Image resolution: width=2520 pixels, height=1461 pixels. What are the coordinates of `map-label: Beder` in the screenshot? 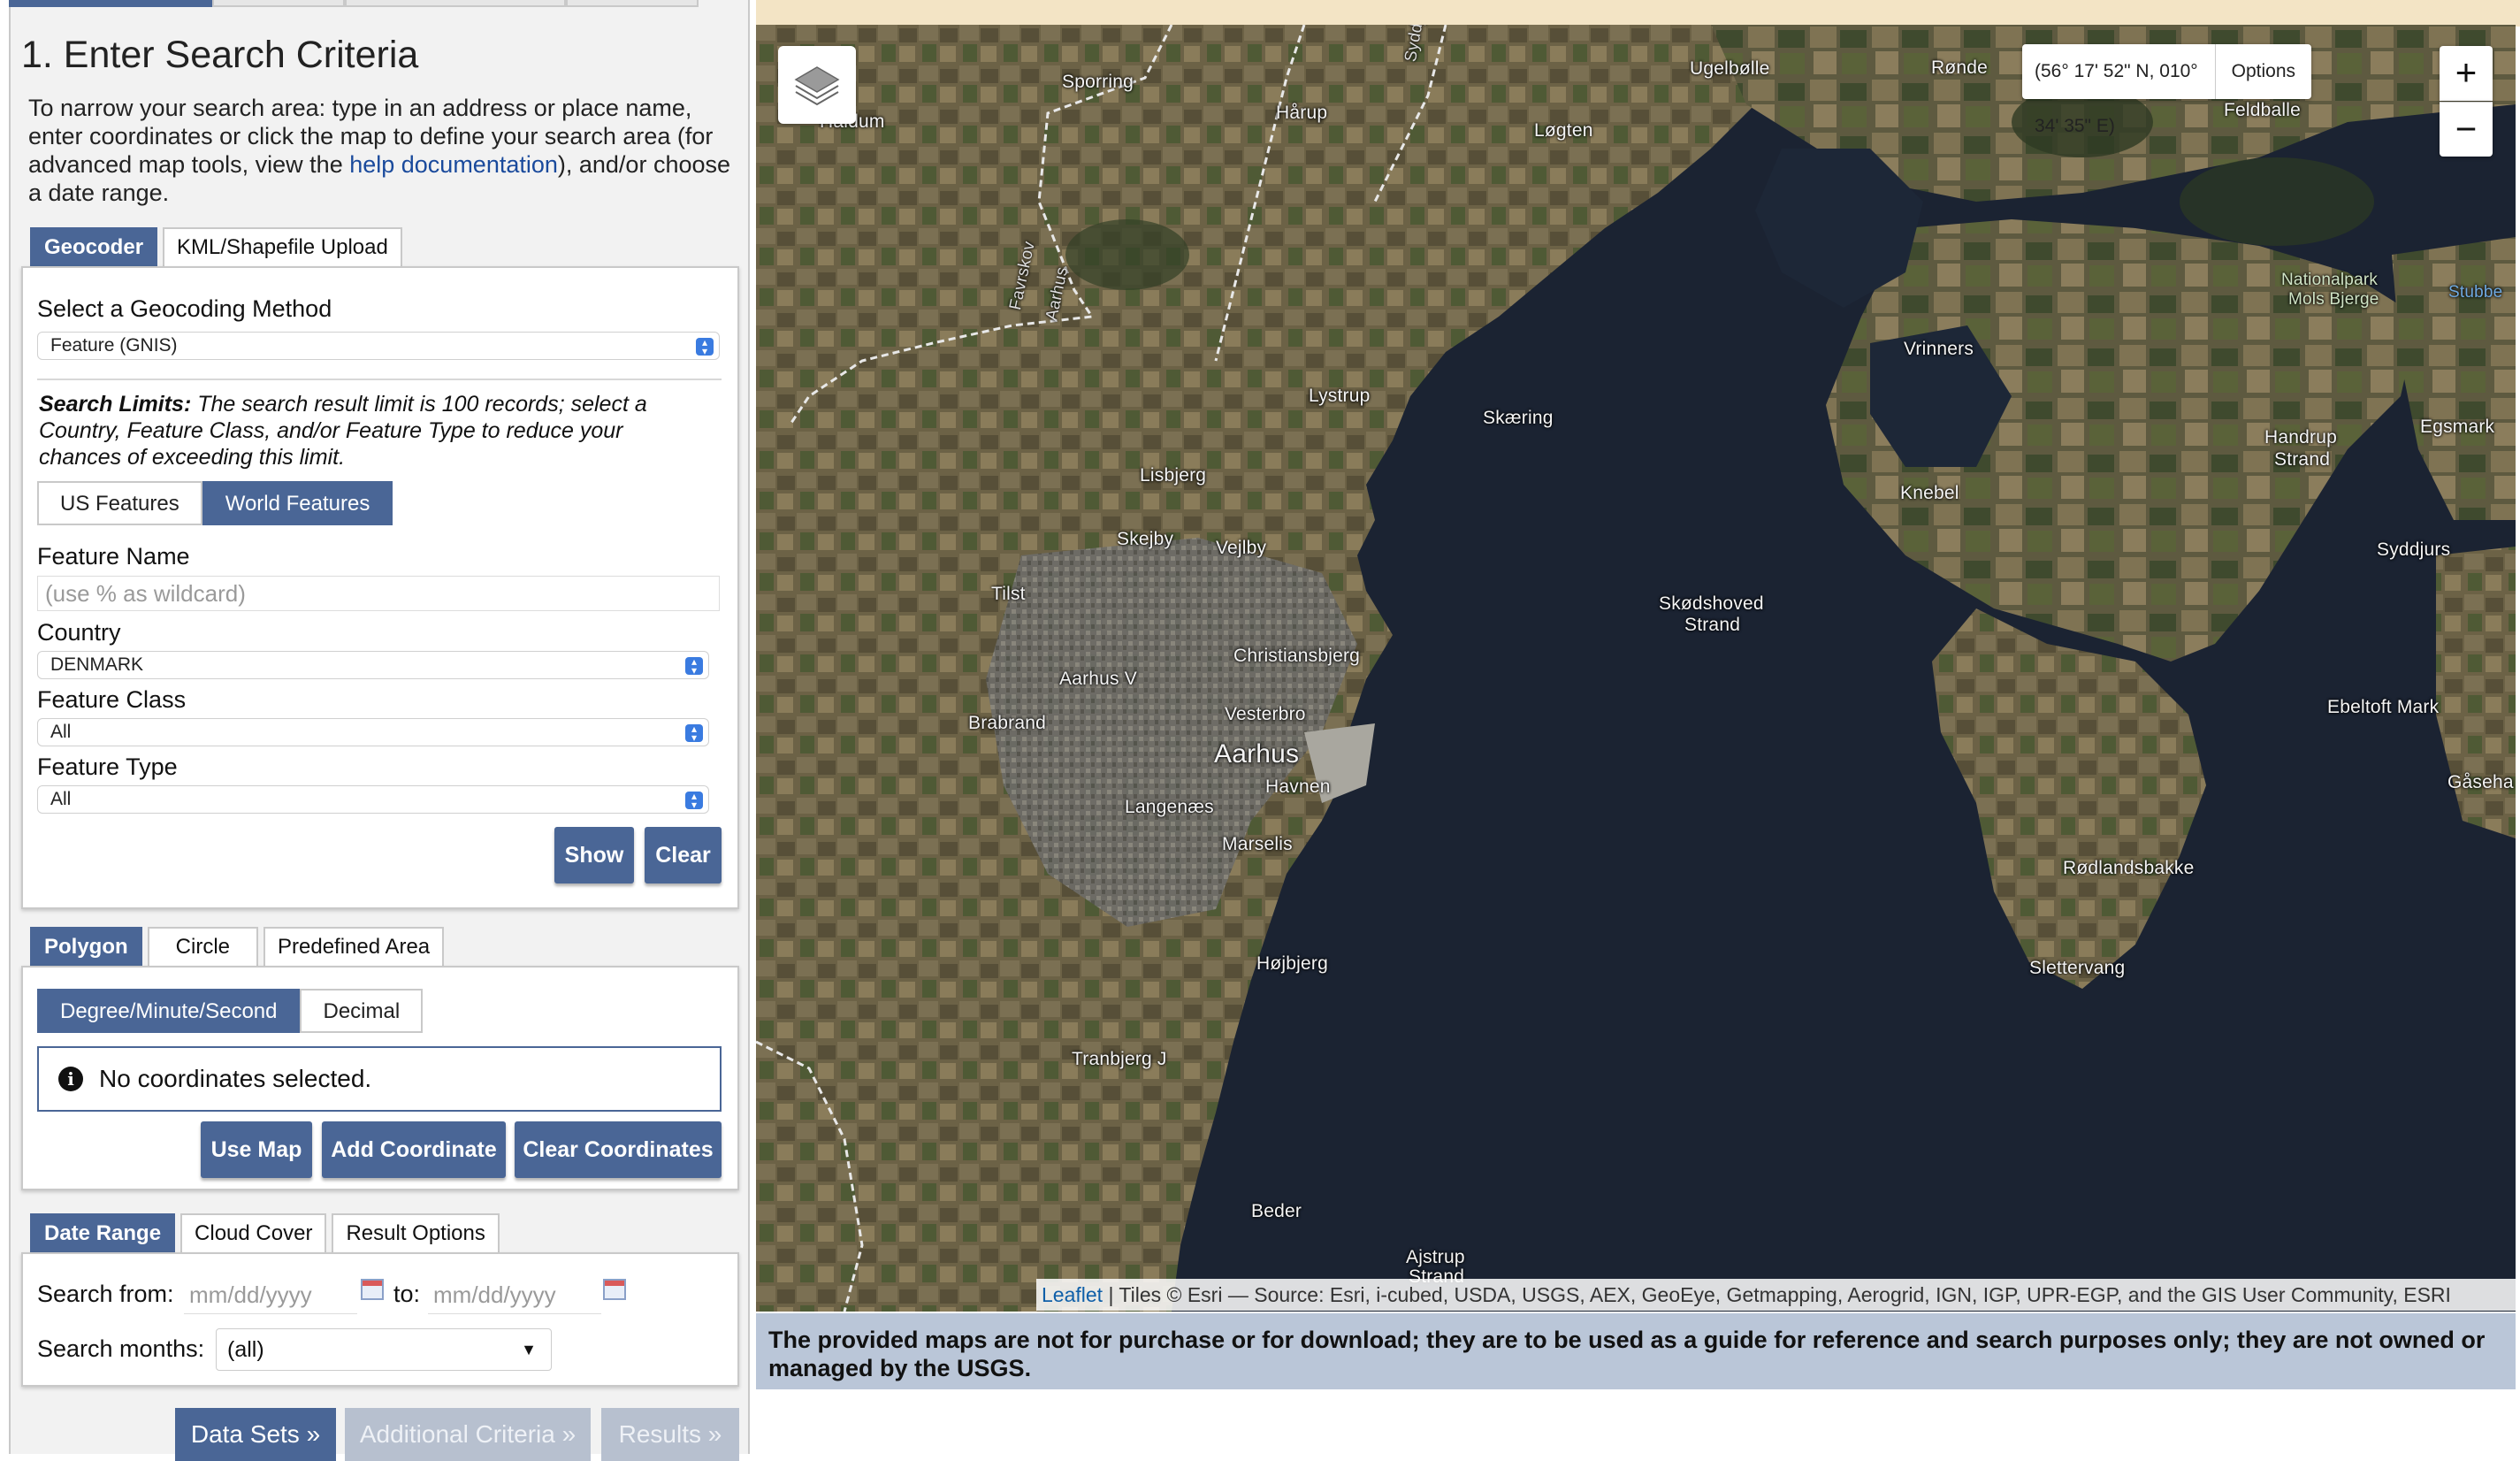 It's located at (1276, 1211).